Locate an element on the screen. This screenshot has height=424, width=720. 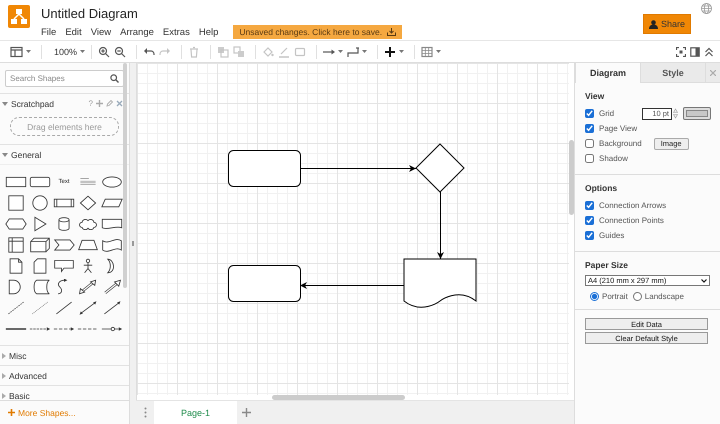
section-title: Scratchpad is located at coordinates (32, 103).